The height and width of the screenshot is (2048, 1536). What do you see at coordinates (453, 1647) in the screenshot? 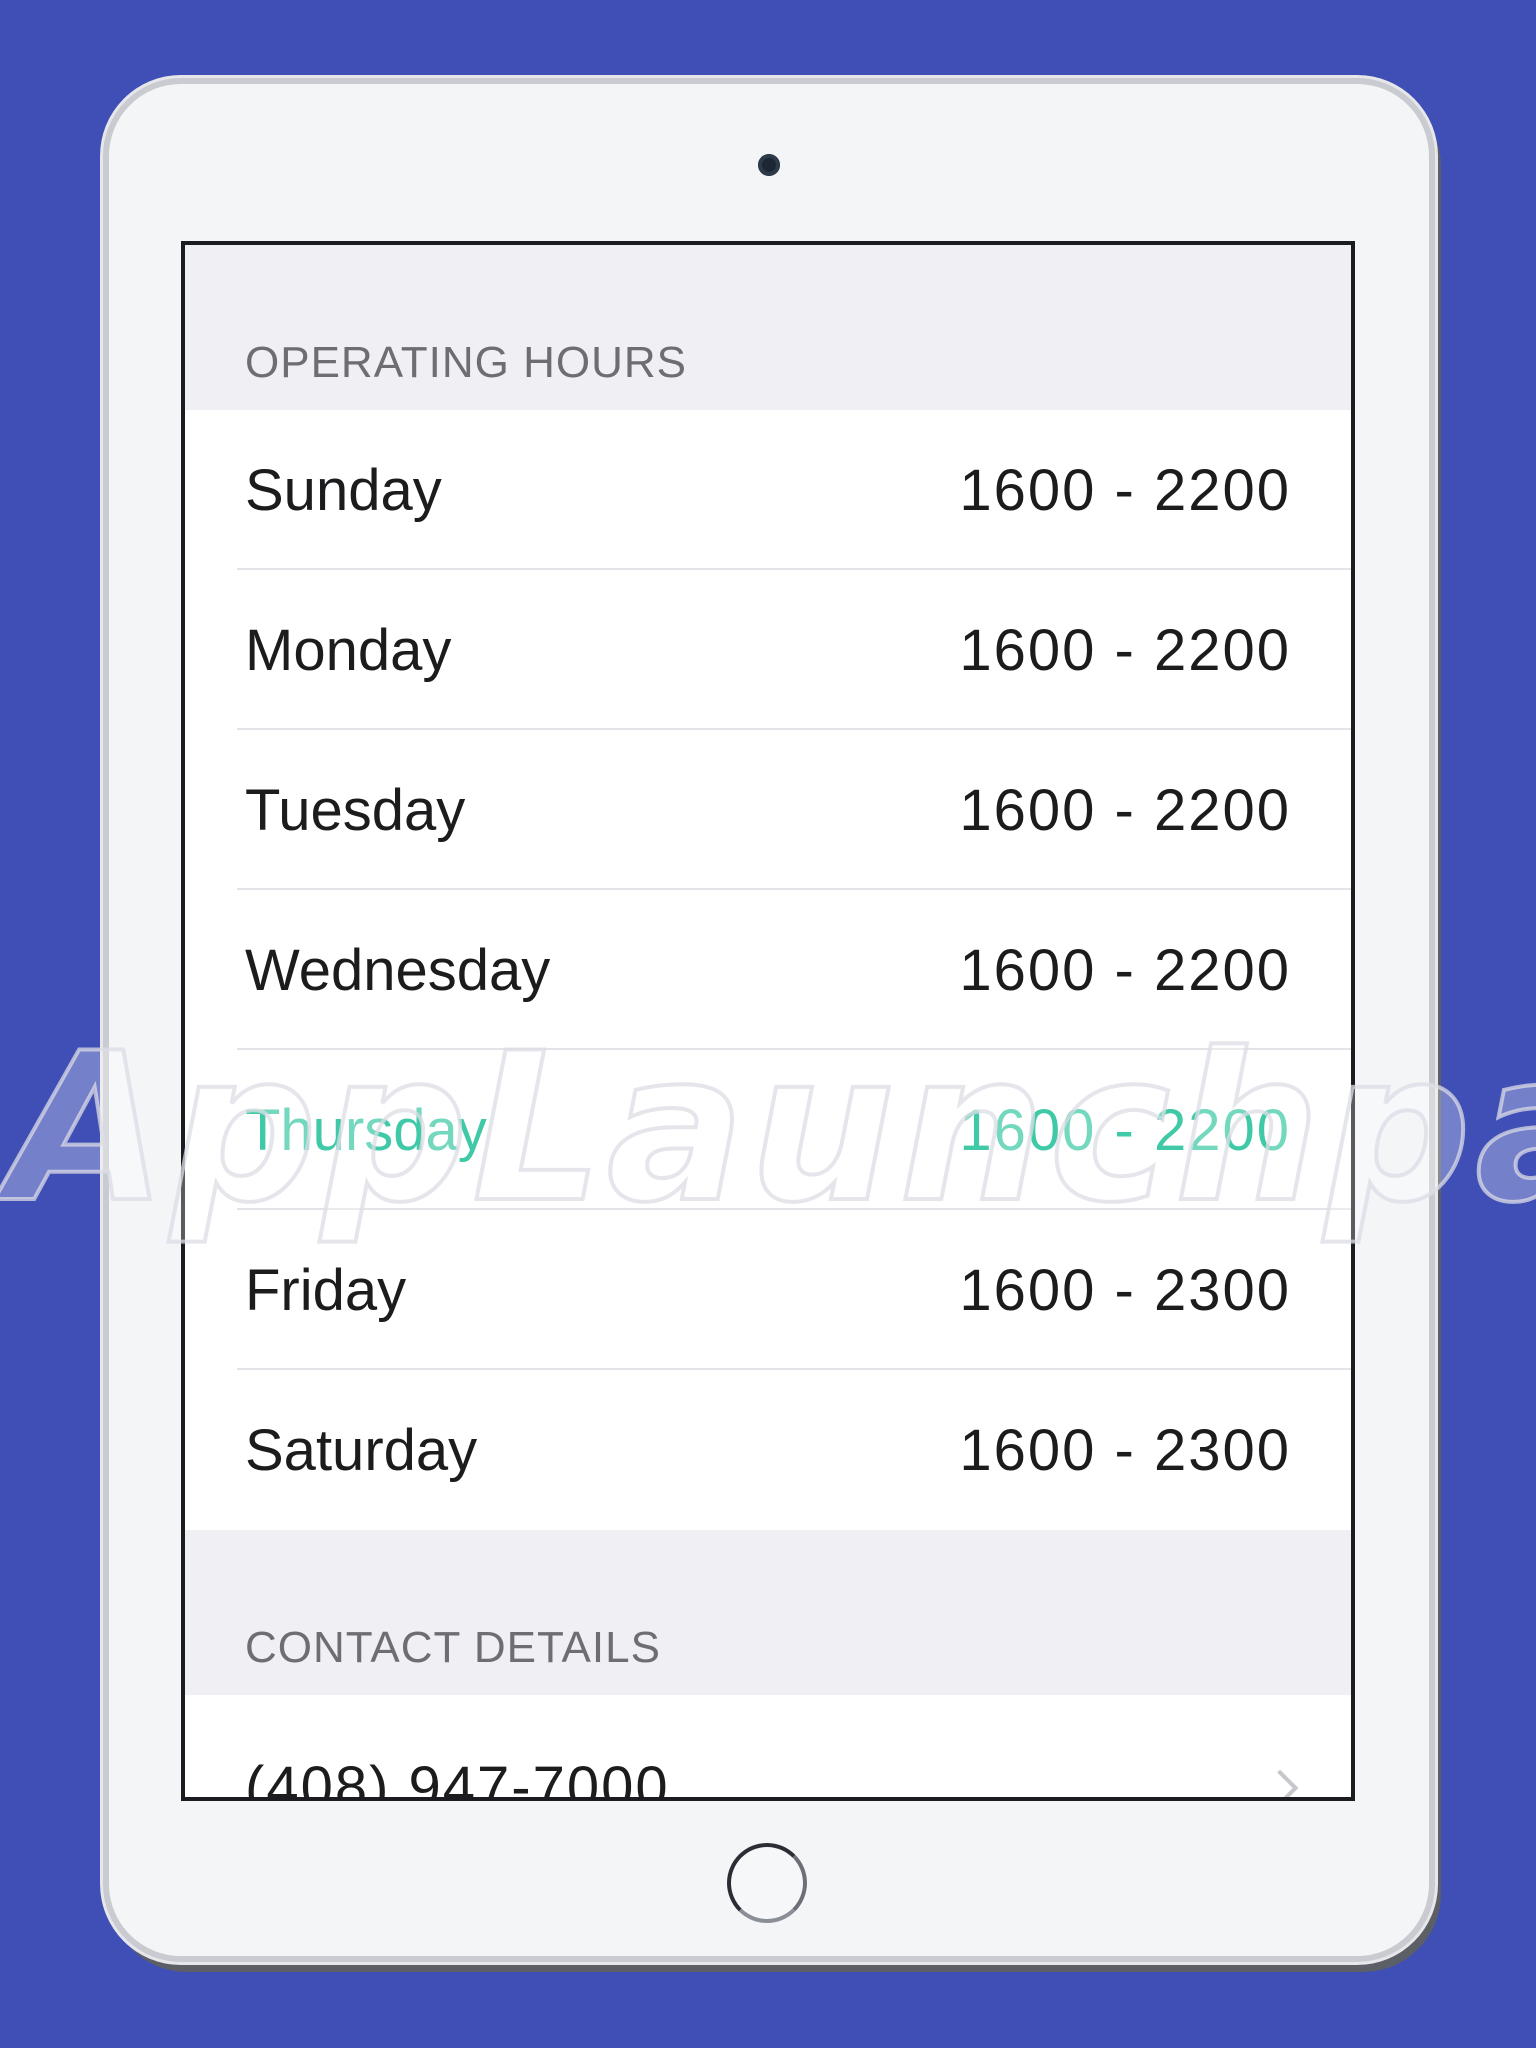
I see `section-header-label: CONTACT DETAILS` at bounding box center [453, 1647].